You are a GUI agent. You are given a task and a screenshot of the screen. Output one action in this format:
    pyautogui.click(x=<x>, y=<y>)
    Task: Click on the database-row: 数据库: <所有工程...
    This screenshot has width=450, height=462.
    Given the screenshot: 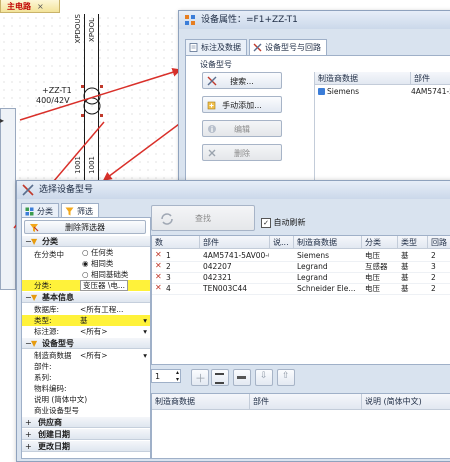 What is the action you would take?
    pyautogui.click(x=86, y=309)
    